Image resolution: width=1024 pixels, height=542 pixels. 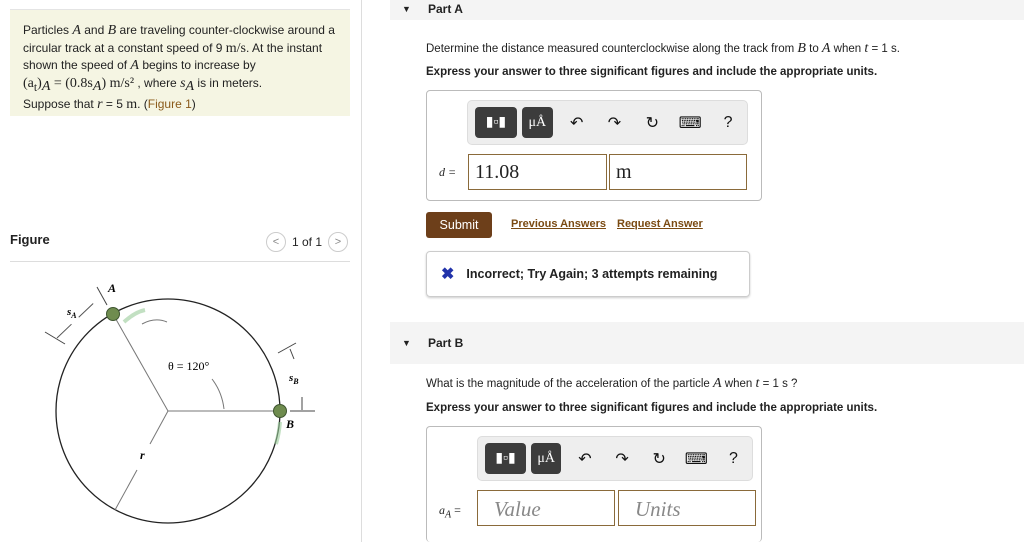 I want to click on figure-pager: < 1 of 1 >, so click(x=306, y=242).